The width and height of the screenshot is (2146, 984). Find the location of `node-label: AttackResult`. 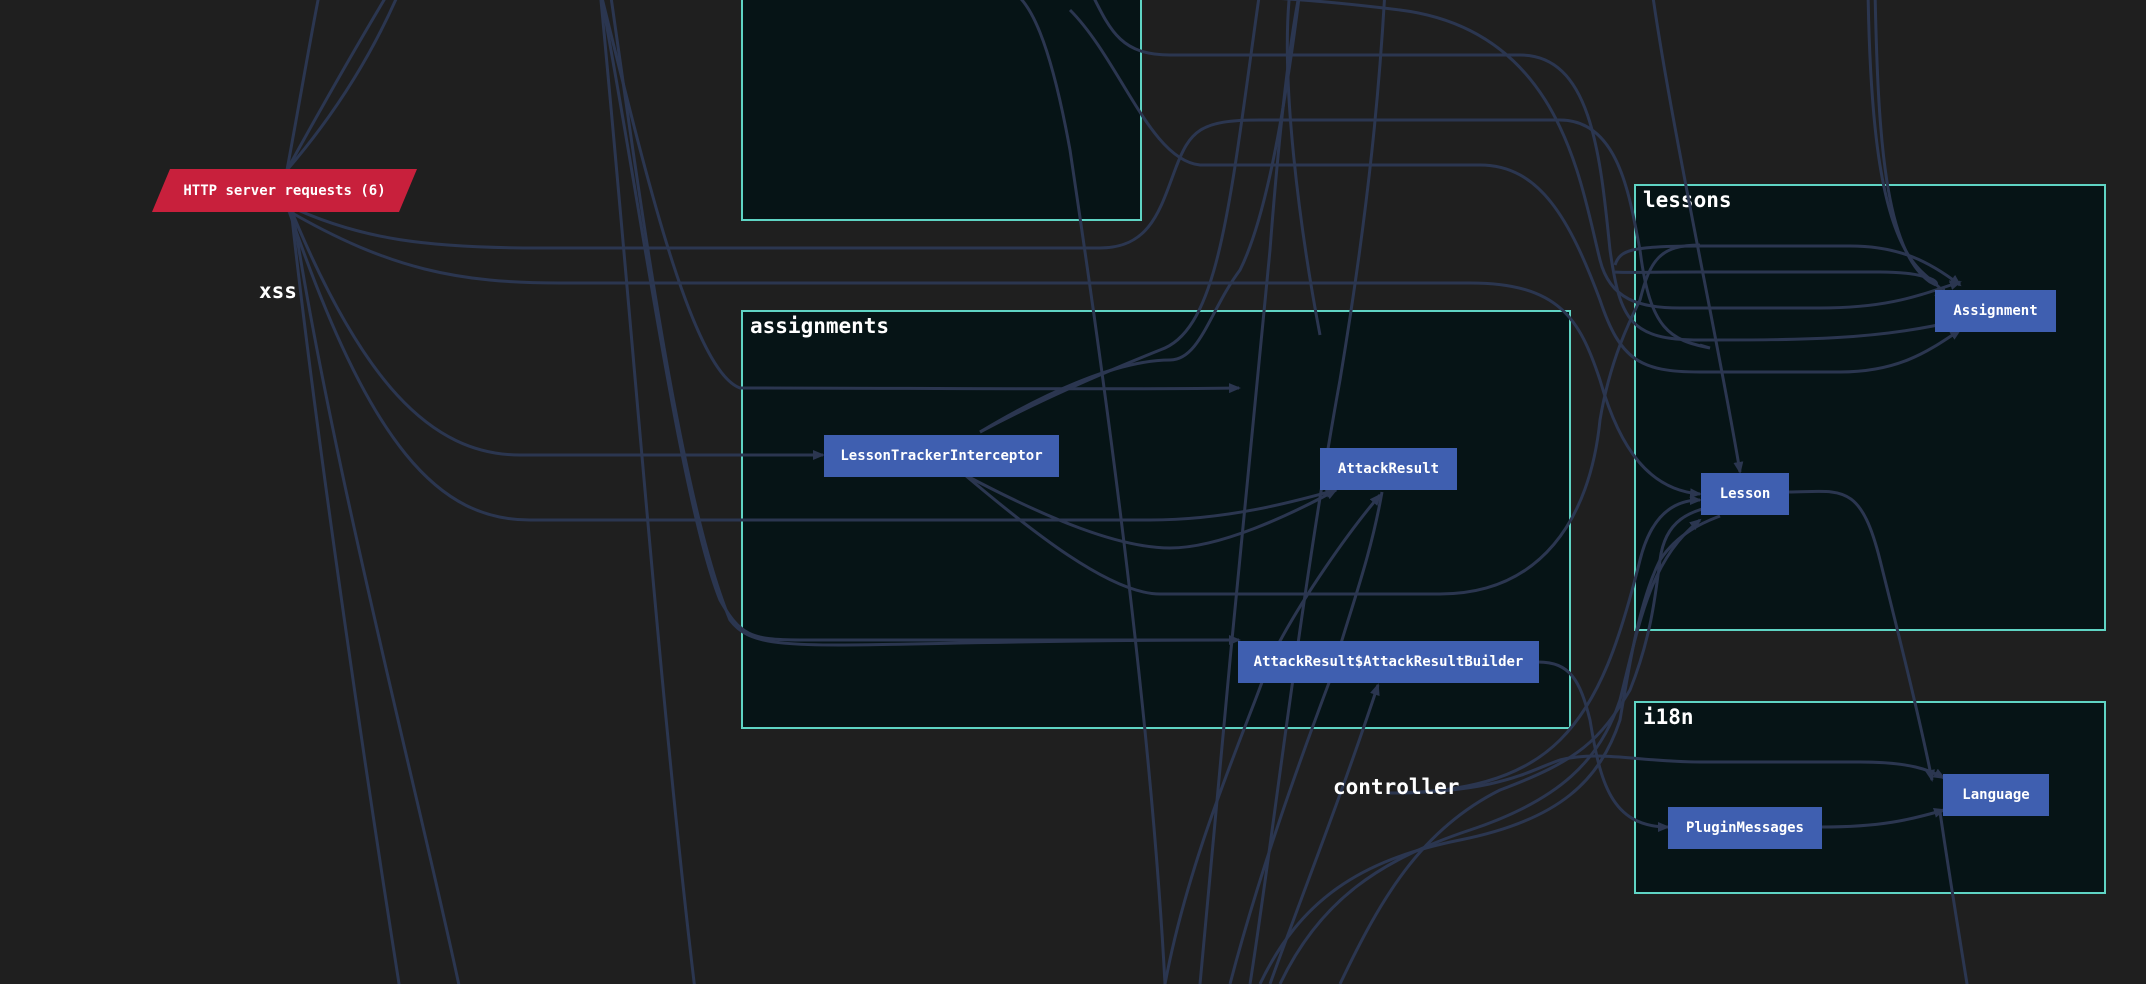

node-label: AttackResult is located at coordinates (1388, 469).